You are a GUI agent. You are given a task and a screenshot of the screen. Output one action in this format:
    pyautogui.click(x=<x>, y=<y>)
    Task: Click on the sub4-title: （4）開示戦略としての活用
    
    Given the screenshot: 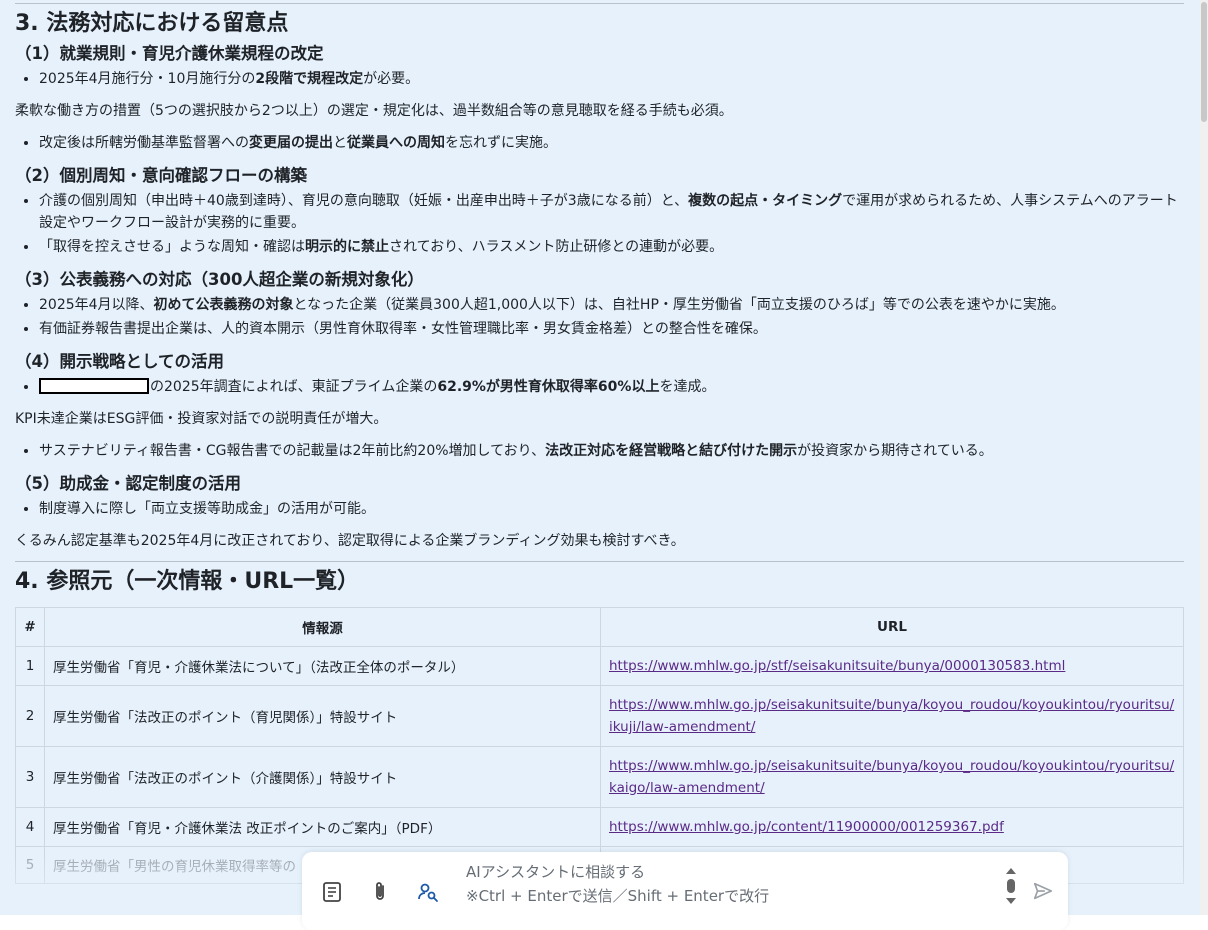 What is the action you would take?
    pyautogui.click(x=119, y=361)
    